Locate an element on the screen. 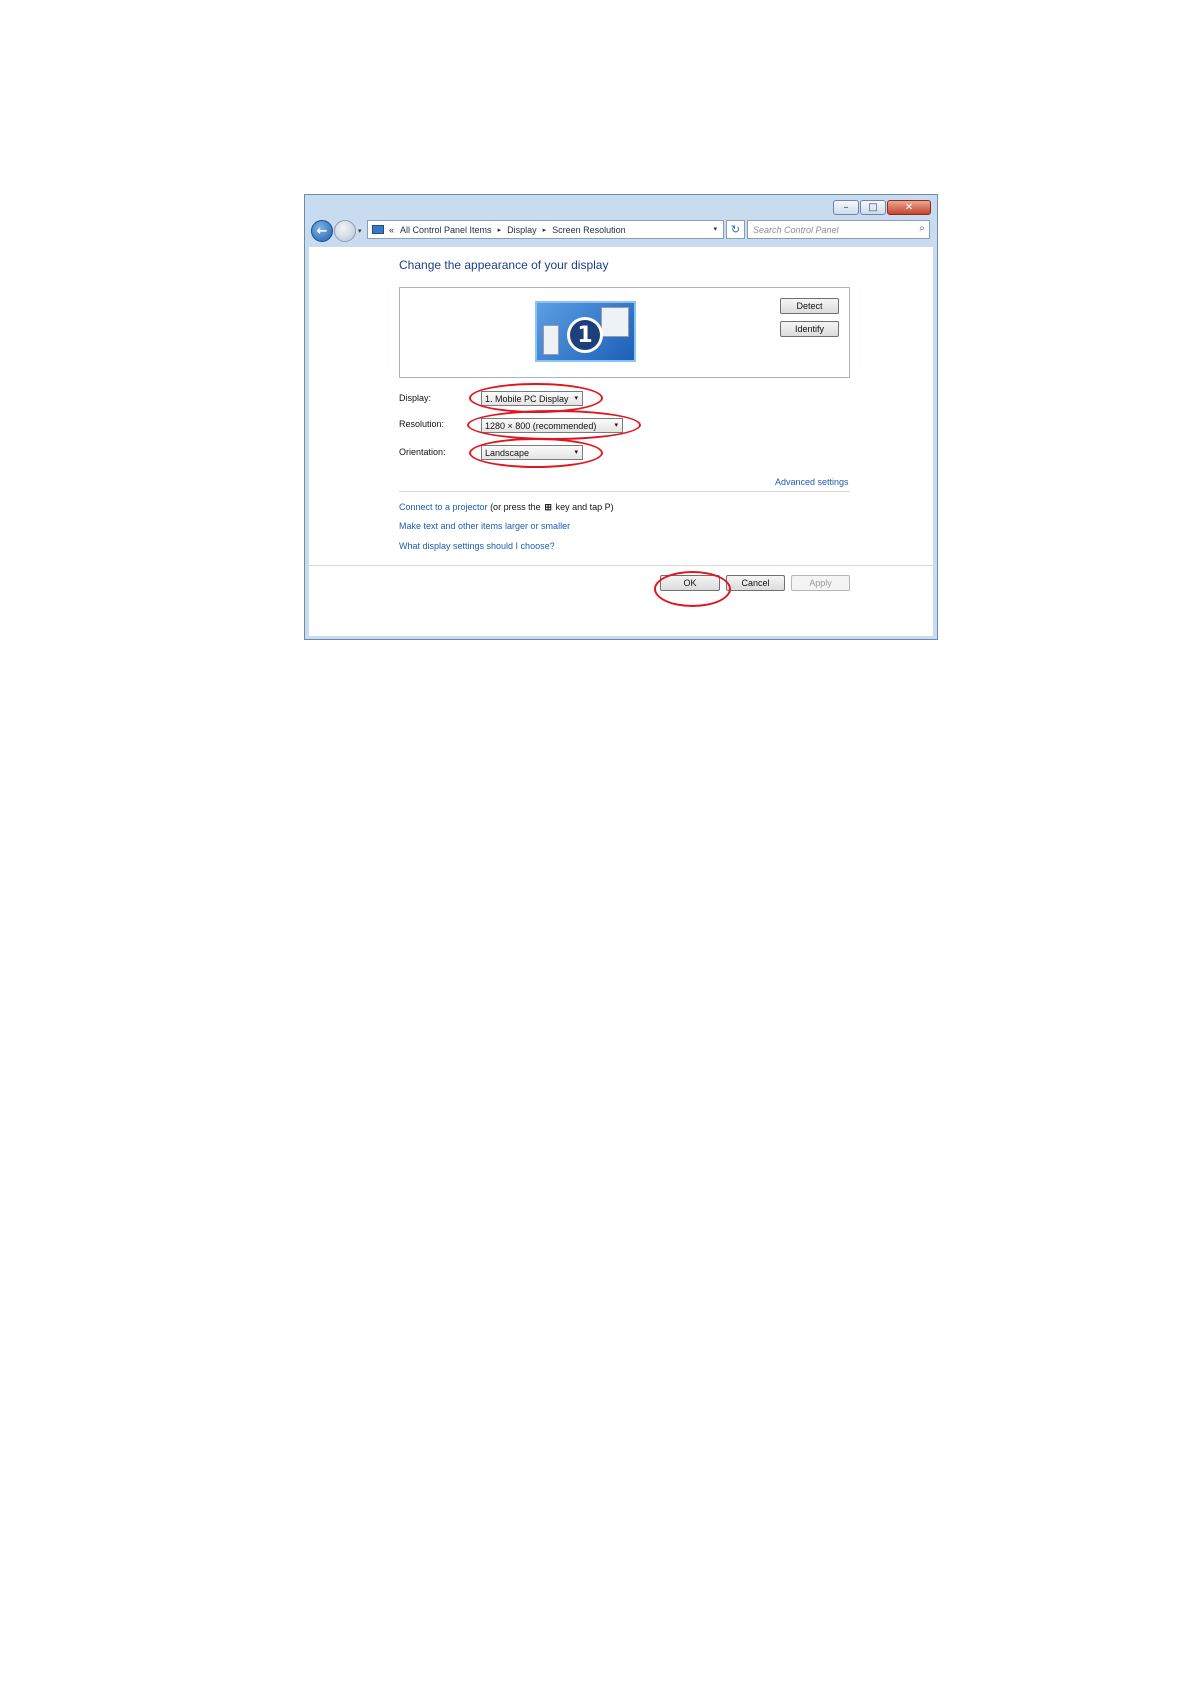 The width and height of the screenshot is (1190, 1684). projector-hint-text-end: key and tap P) is located at coordinates (583, 507).